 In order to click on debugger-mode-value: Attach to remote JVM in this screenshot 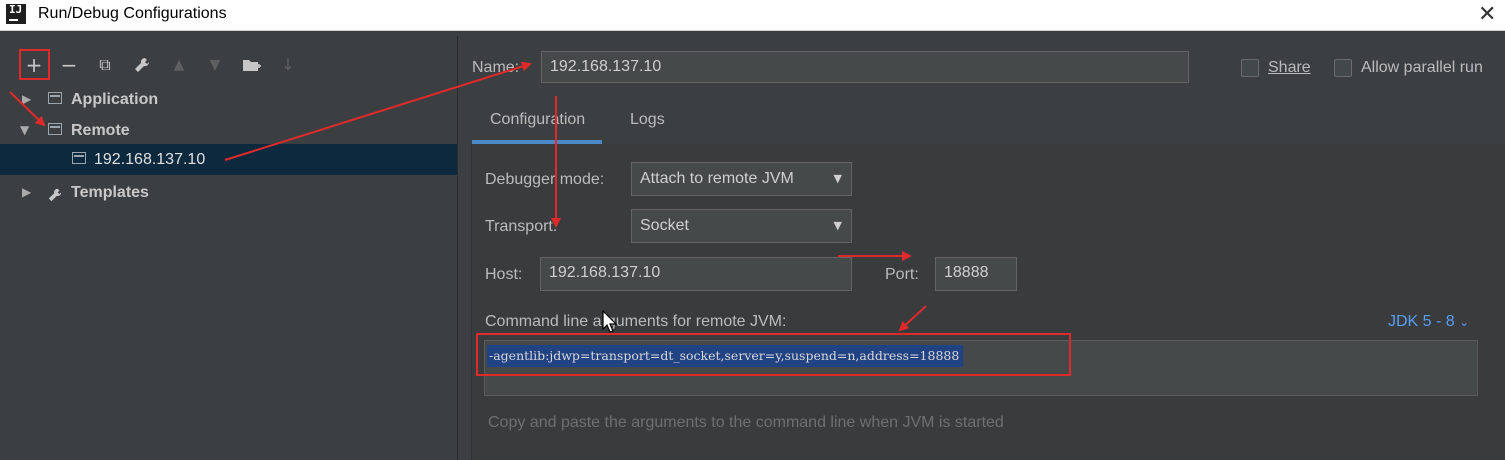, I will do `click(717, 178)`.